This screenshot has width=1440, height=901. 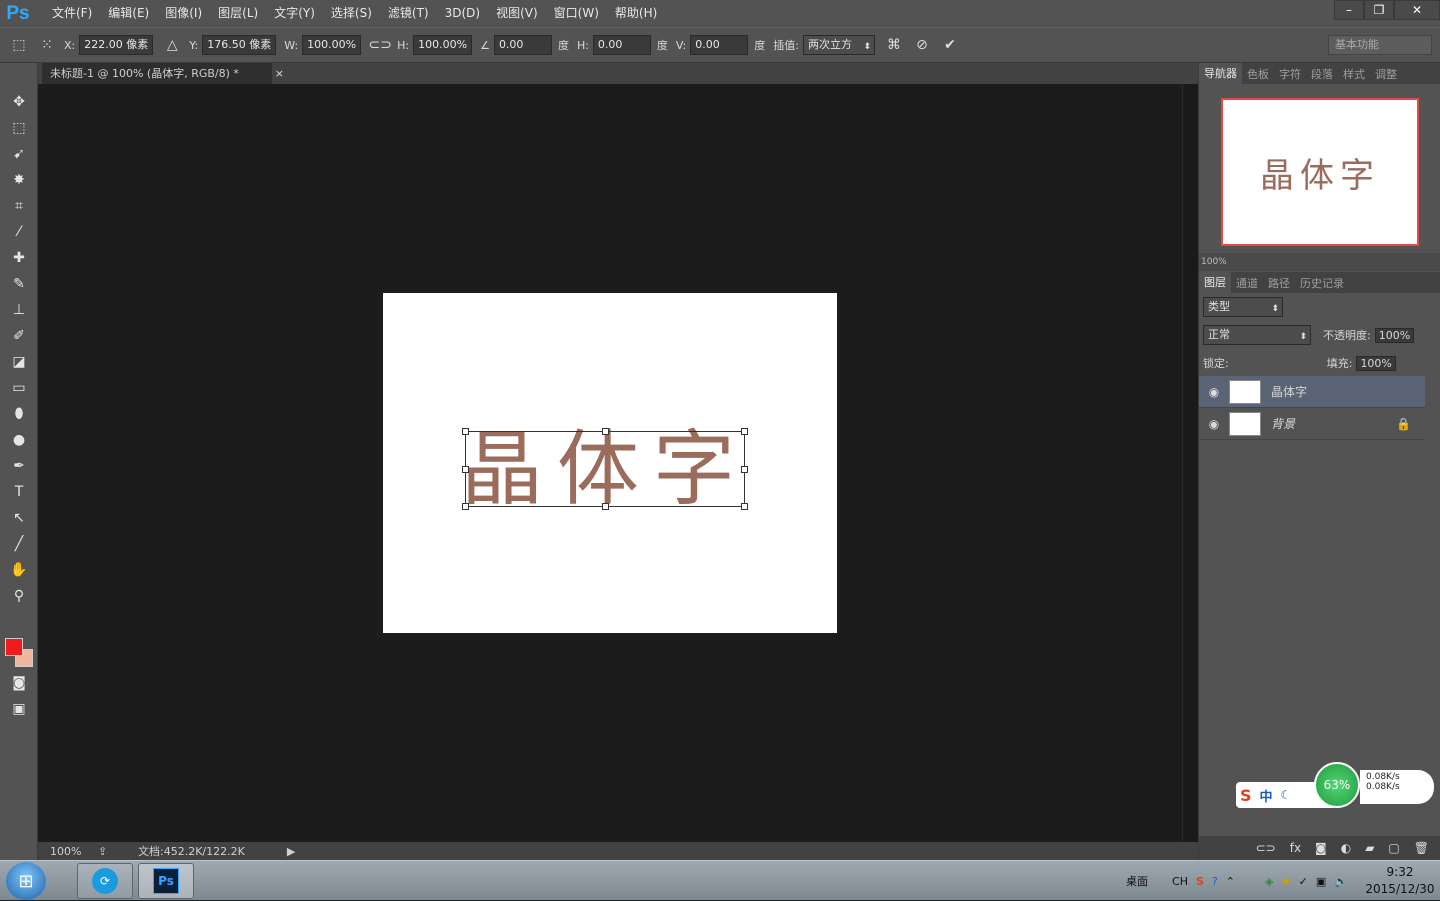 What do you see at coordinates (1279, 283) in the screenshot?
I see `tab-paths: 路径` at bounding box center [1279, 283].